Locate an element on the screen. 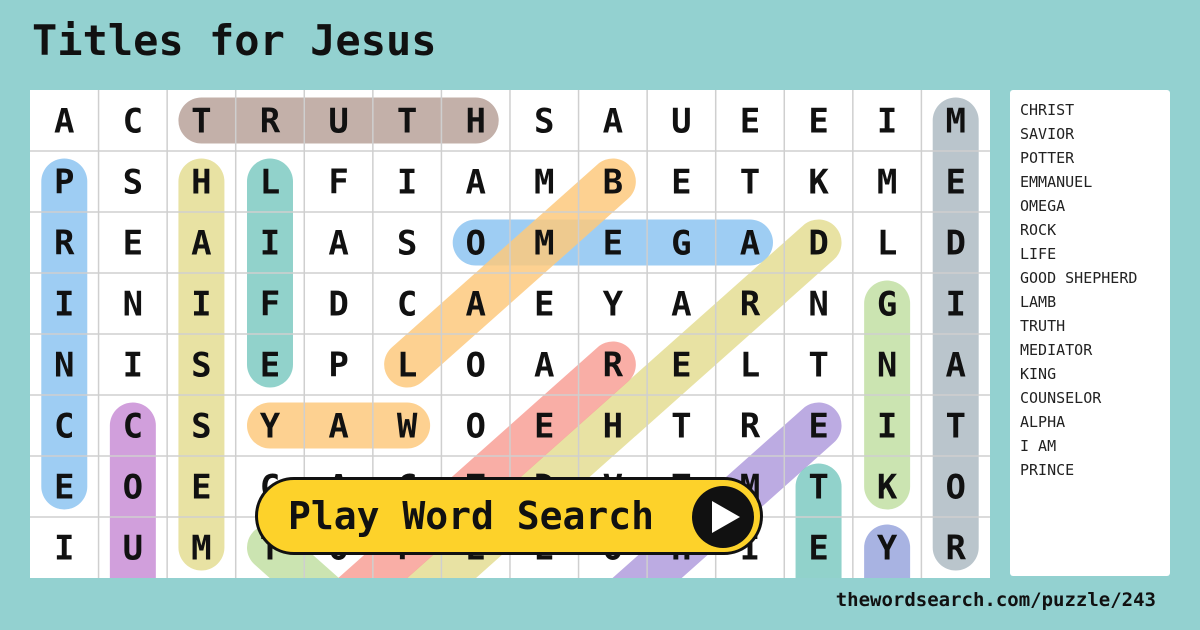  word-list-item: LAMB is located at coordinates (1038, 302).